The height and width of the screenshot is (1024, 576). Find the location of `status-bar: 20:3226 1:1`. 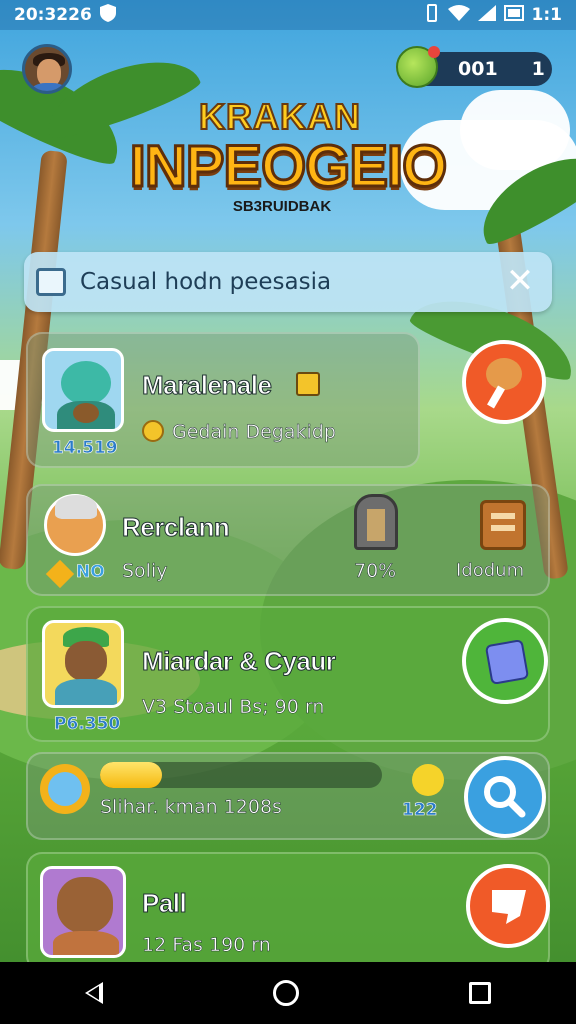

status-bar: 20:3226 1:1 is located at coordinates (288, 15).